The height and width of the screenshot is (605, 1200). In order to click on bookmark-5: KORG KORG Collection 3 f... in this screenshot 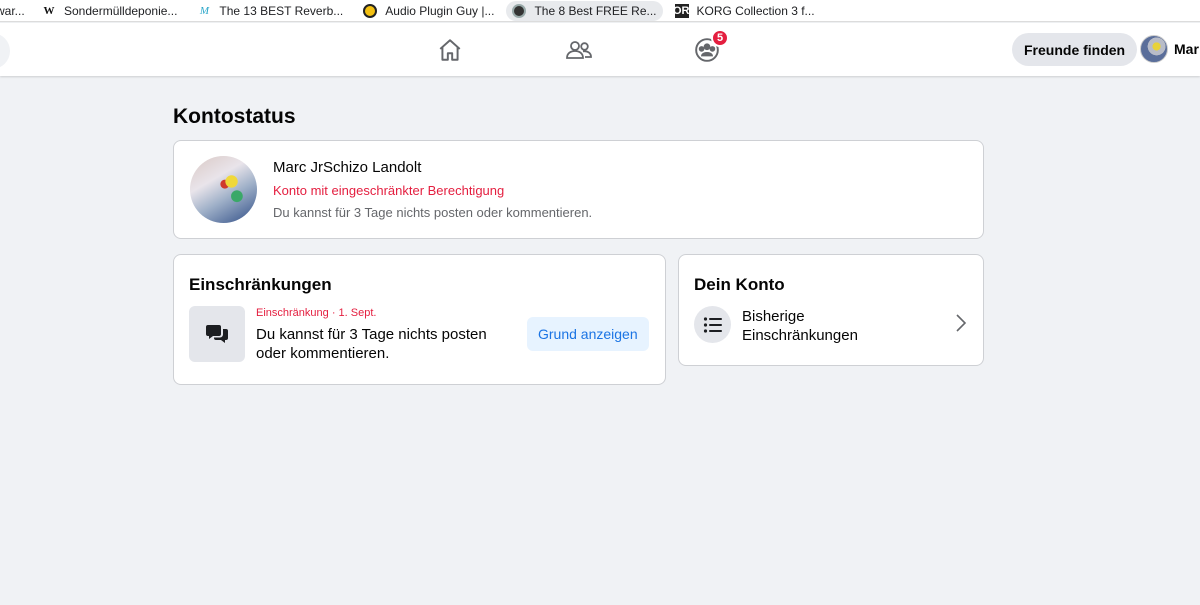, I will do `click(743, 11)`.